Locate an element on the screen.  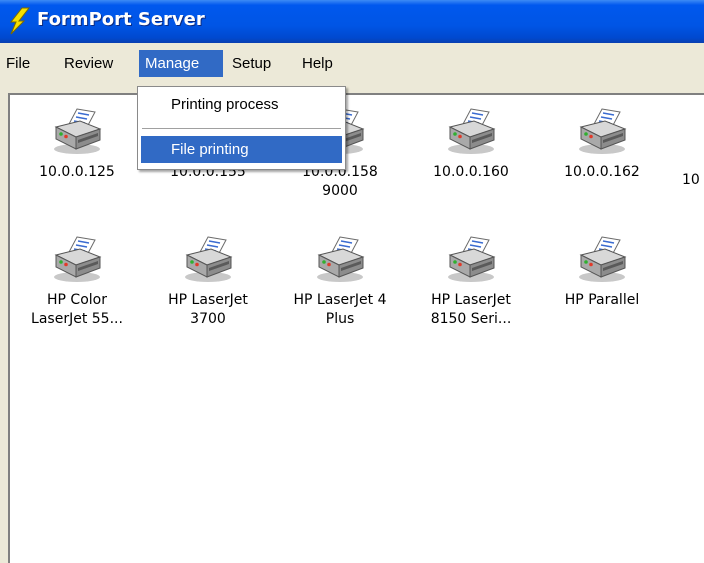
printer-label: 10.0.0.162 is located at coordinates (602, 172).